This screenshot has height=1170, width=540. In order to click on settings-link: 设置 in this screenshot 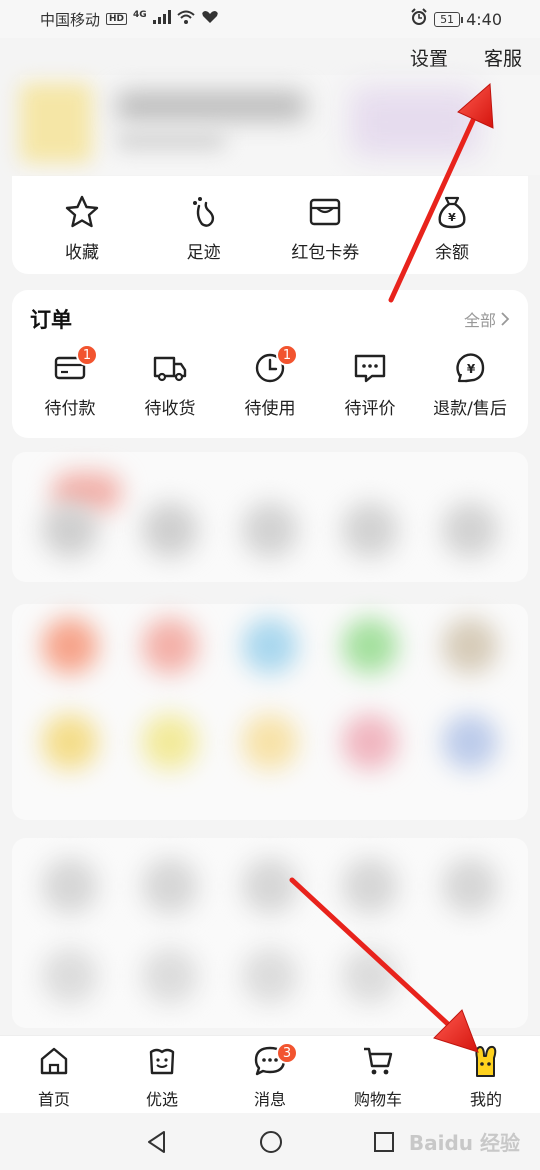, I will do `click(429, 57)`.